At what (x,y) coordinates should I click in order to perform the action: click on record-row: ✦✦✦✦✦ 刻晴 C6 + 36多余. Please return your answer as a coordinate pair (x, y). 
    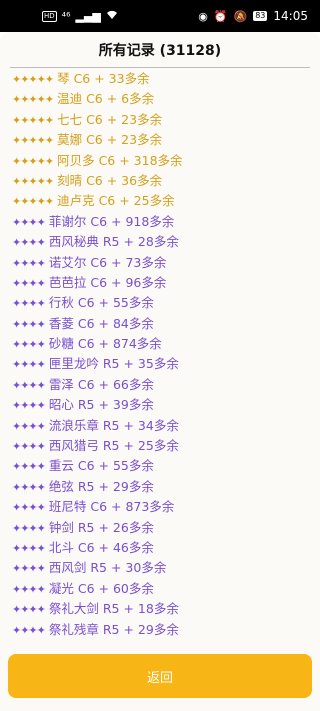
    Looking at the image, I should click on (160, 181).